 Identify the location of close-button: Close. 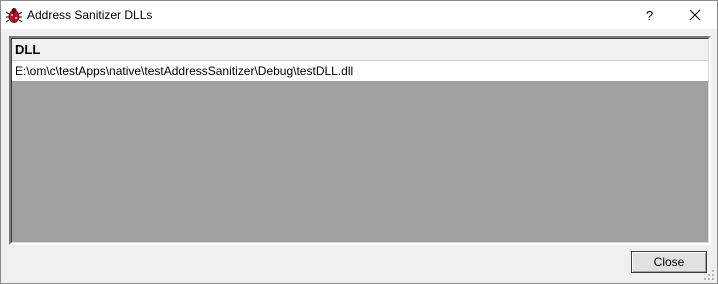
(669, 262).